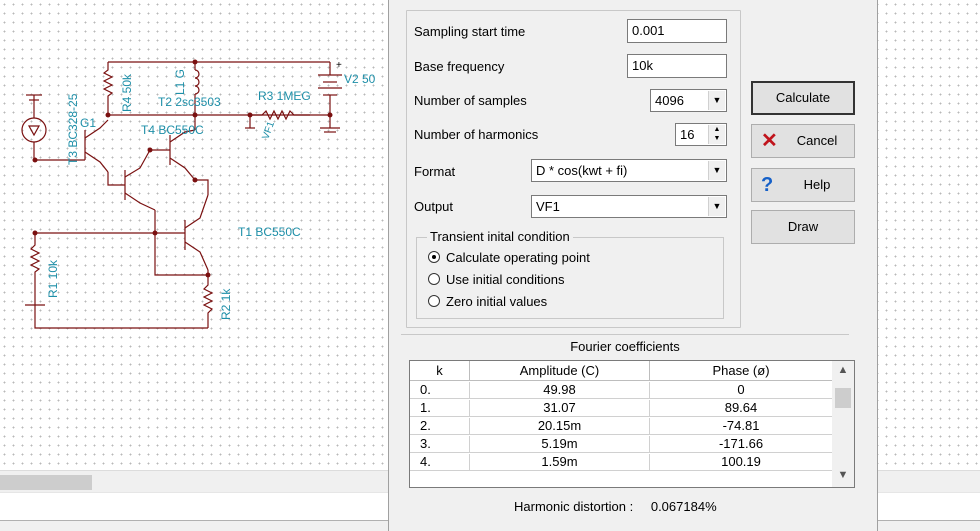 This screenshot has height=531, width=980. What do you see at coordinates (73, 129) in the screenshot?
I see `t3-label: T3 BC328-25` at bounding box center [73, 129].